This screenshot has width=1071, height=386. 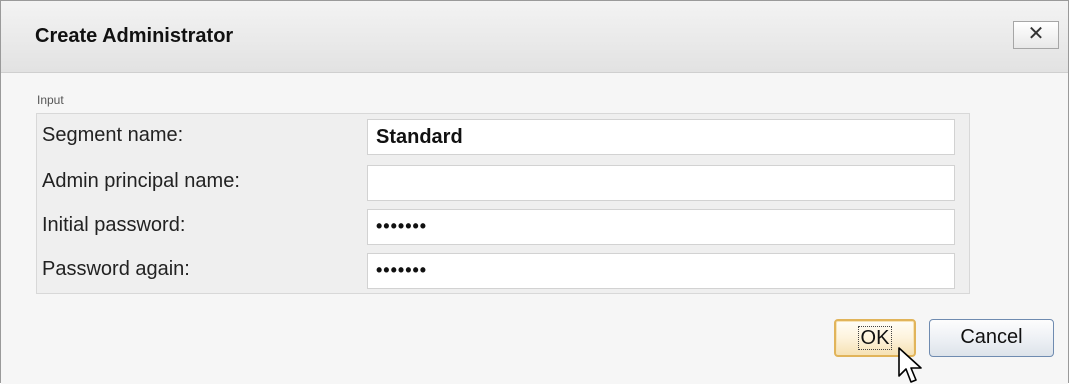 What do you see at coordinates (661, 271) in the screenshot?
I see `password-again-field: •••••••` at bounding box center [661, 271].